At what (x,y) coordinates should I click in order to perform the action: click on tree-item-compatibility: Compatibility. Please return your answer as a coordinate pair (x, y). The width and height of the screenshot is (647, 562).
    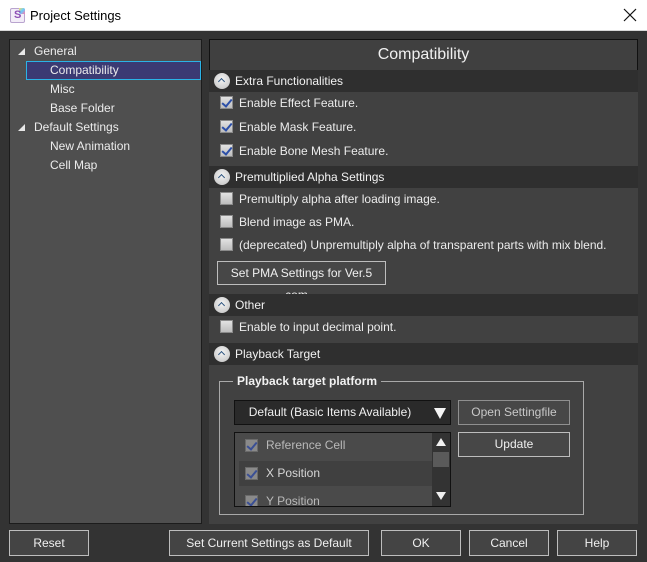
    Looking at the image, I should click on (113, 70).